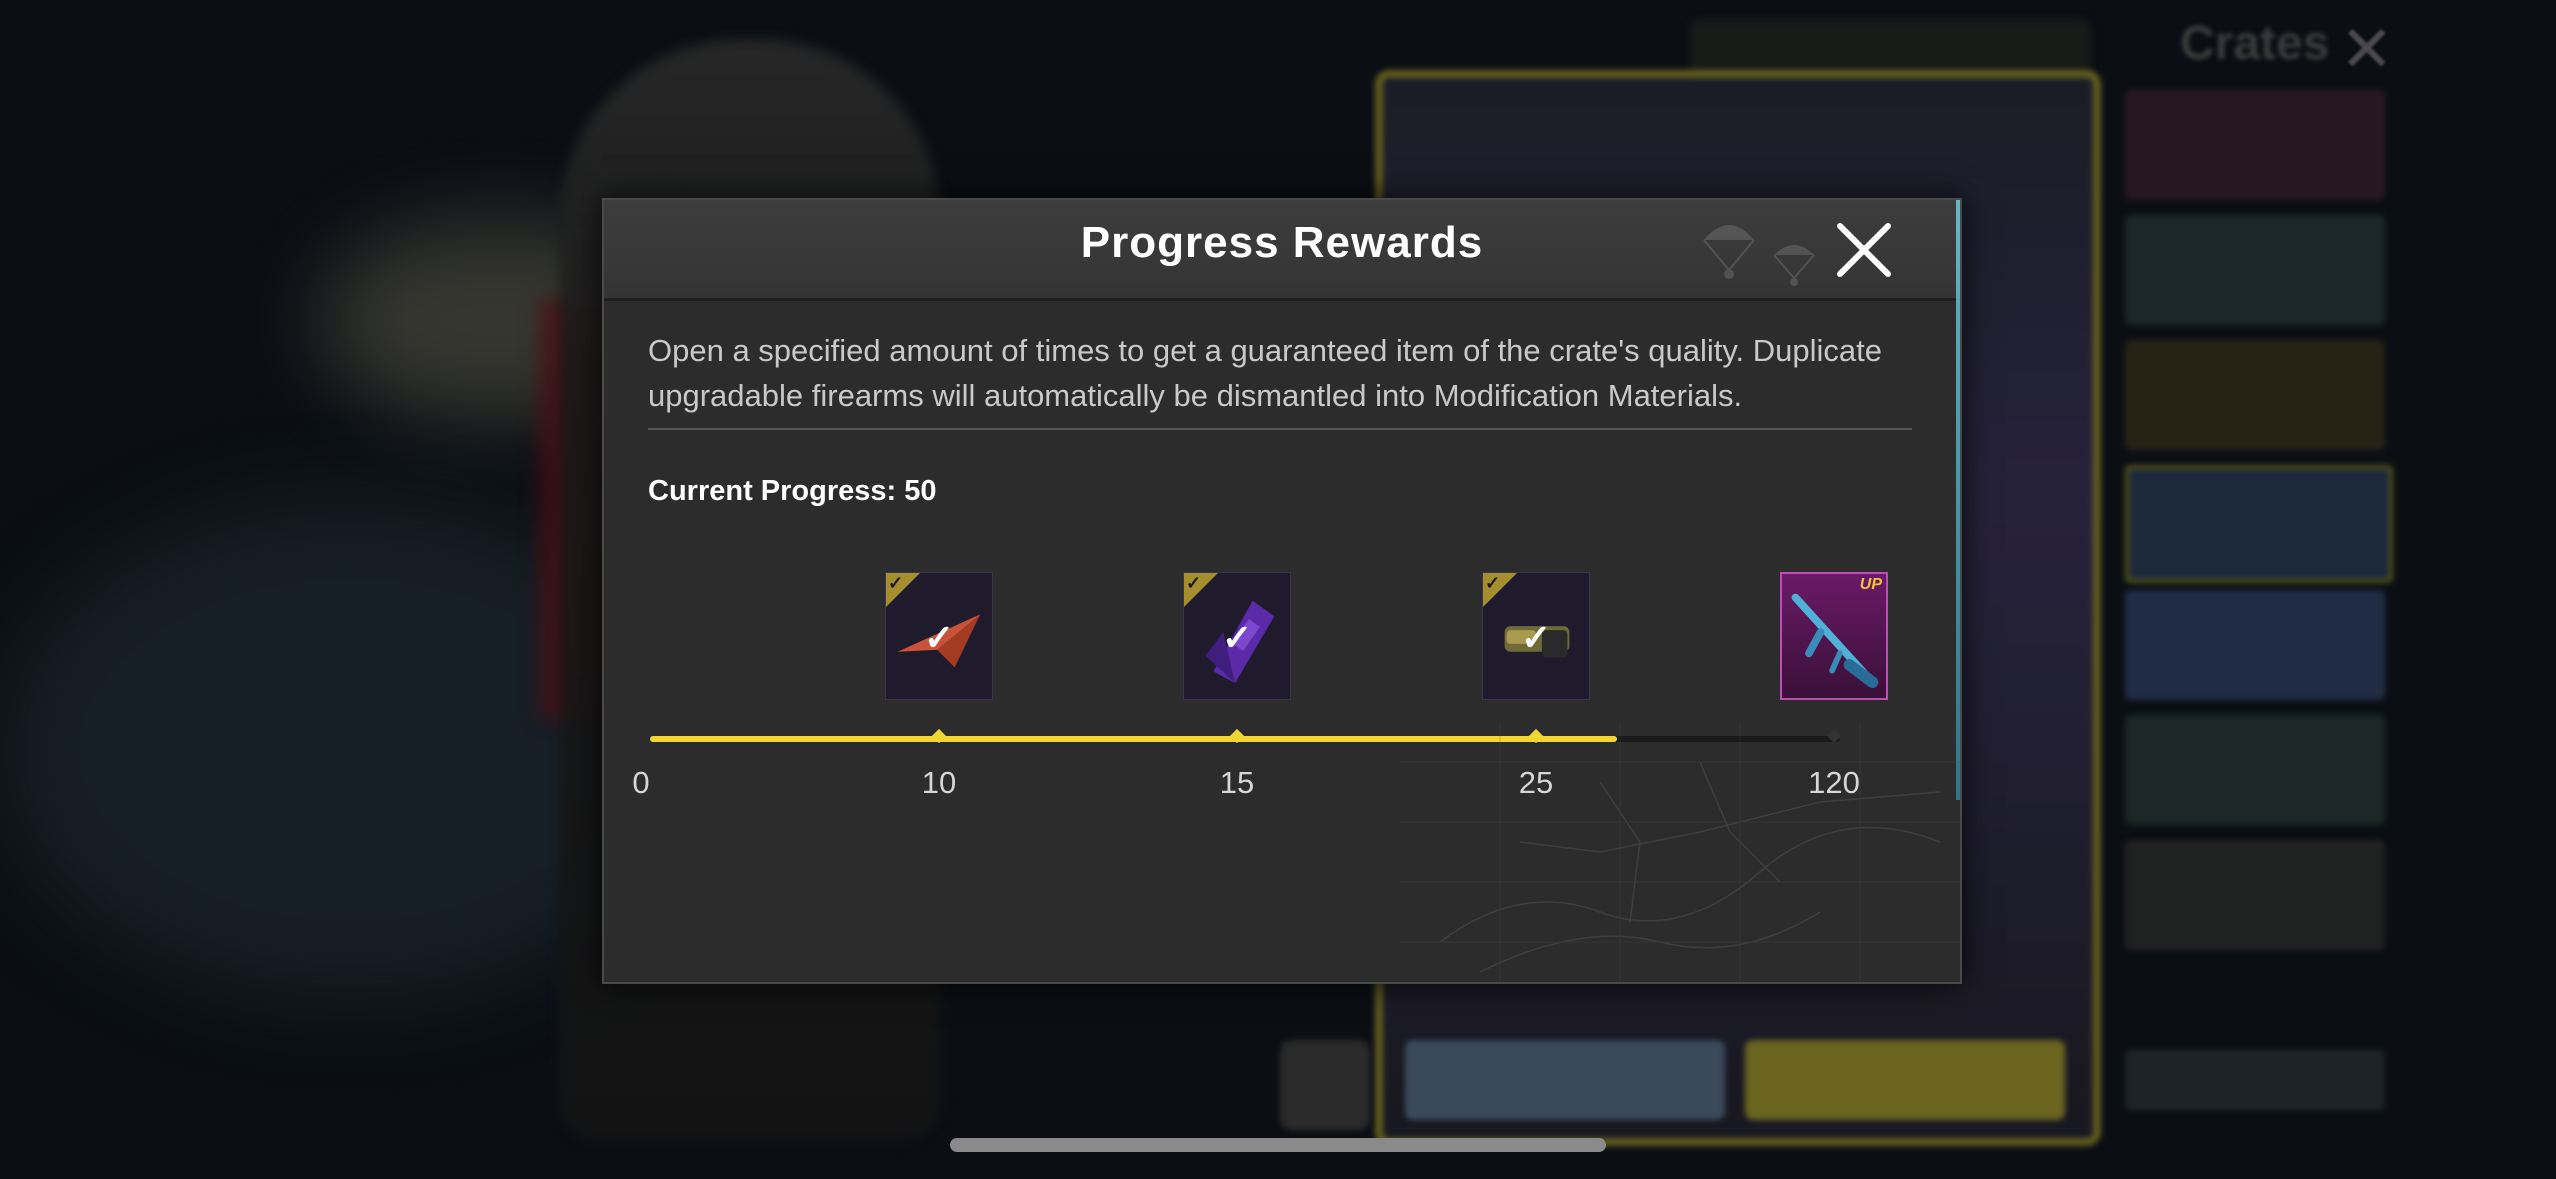 This screenshot has height=1179, width=2556. Describe the element at coordinates (1680, 852) in the screenshot. I see `map-decoration` at that location.